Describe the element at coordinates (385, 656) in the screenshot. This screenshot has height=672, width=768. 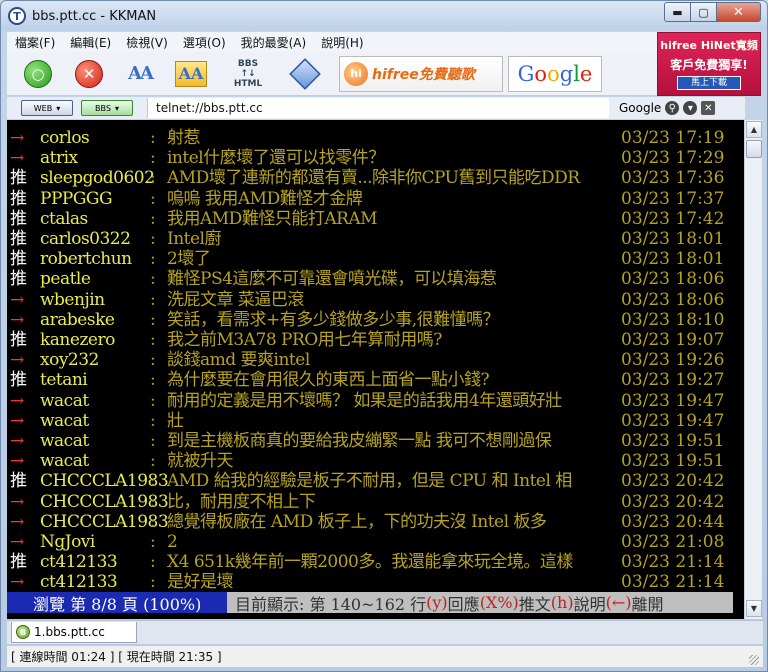
I see `status-bar: [ 連線時間 01:24 ] [ 現在時間 21:35 ]` at that location.